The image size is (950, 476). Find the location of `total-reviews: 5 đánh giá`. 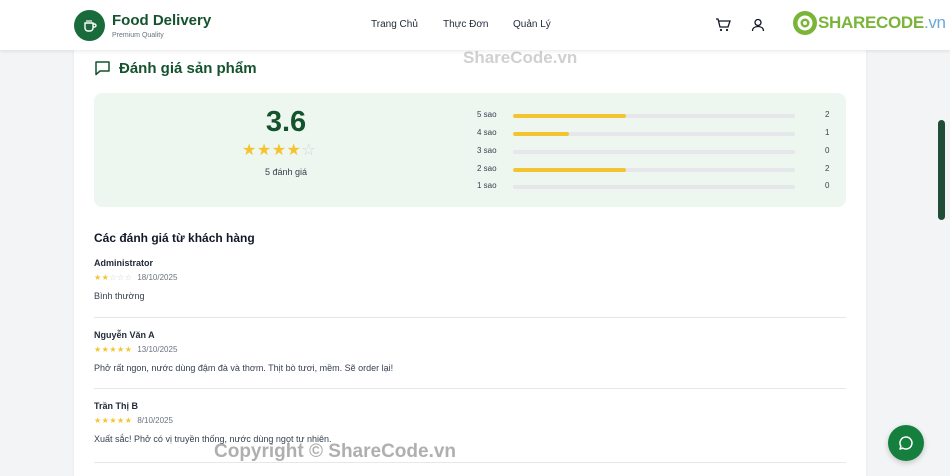

total-reviews: 5 đánh giá is located at coordinates (286, 172).